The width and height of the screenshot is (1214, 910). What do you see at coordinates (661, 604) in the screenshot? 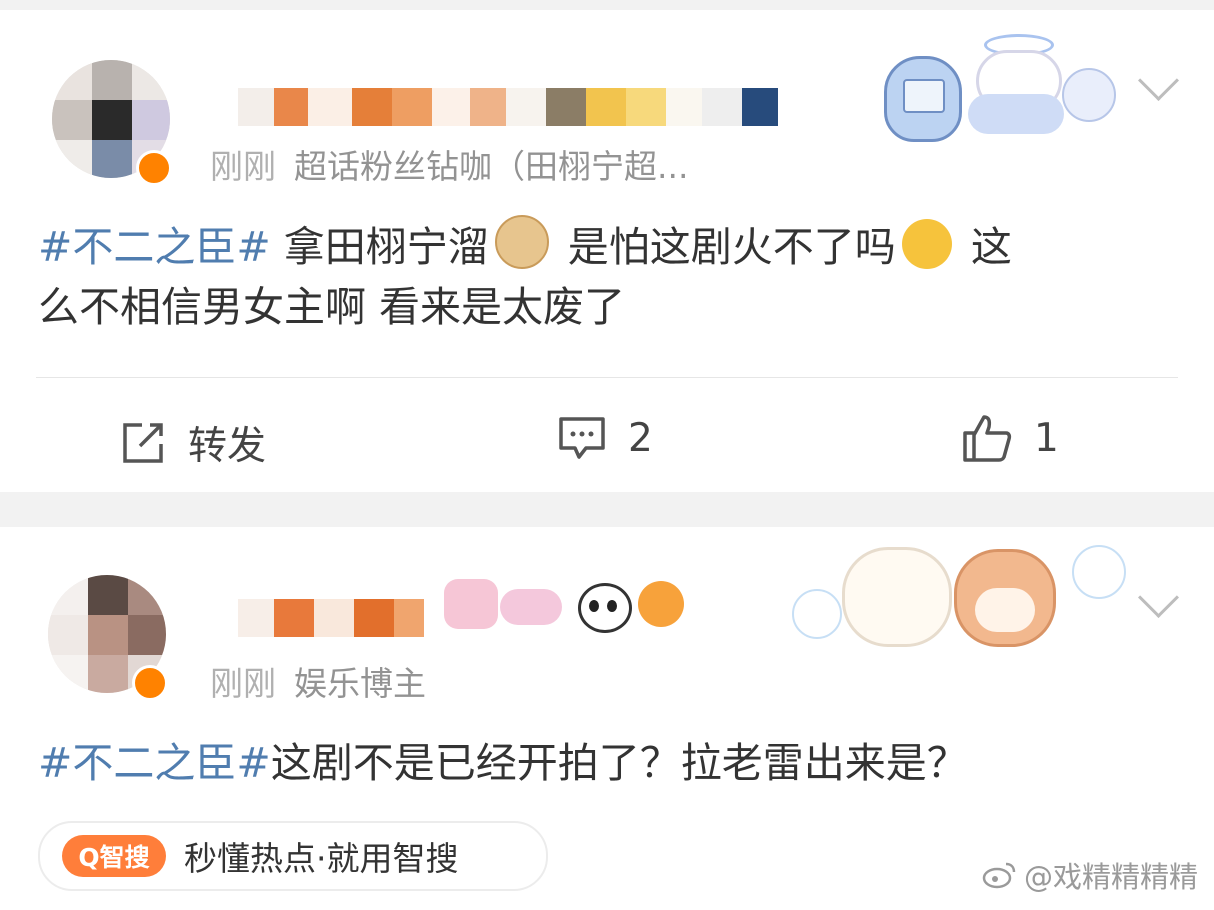
I see `pufferfish-icon` at bounding box center [661, 604].